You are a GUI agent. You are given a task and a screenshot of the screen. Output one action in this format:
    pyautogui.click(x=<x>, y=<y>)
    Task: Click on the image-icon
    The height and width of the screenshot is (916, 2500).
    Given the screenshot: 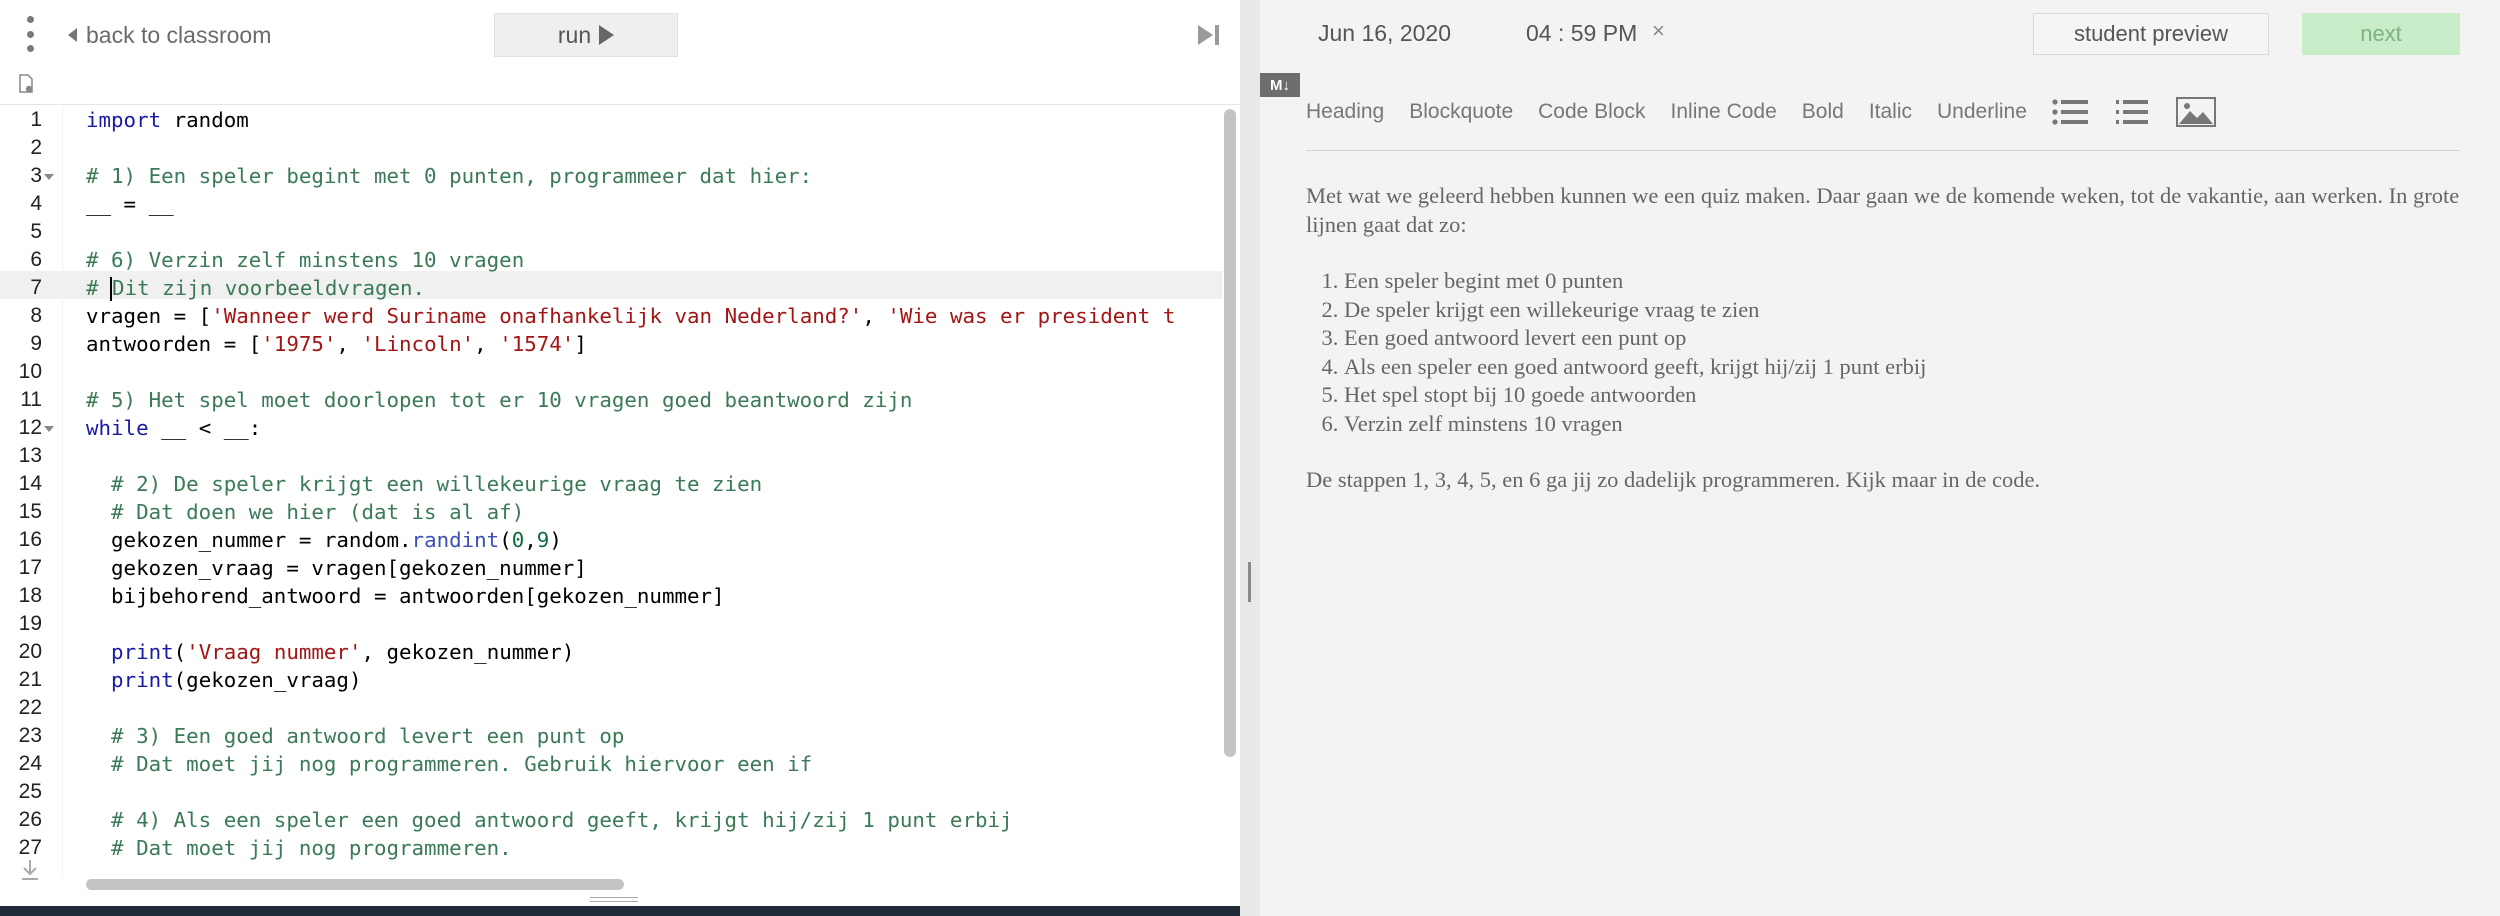 What is the action you would take?
    pyautogui.click(x=2195, y=112)
    